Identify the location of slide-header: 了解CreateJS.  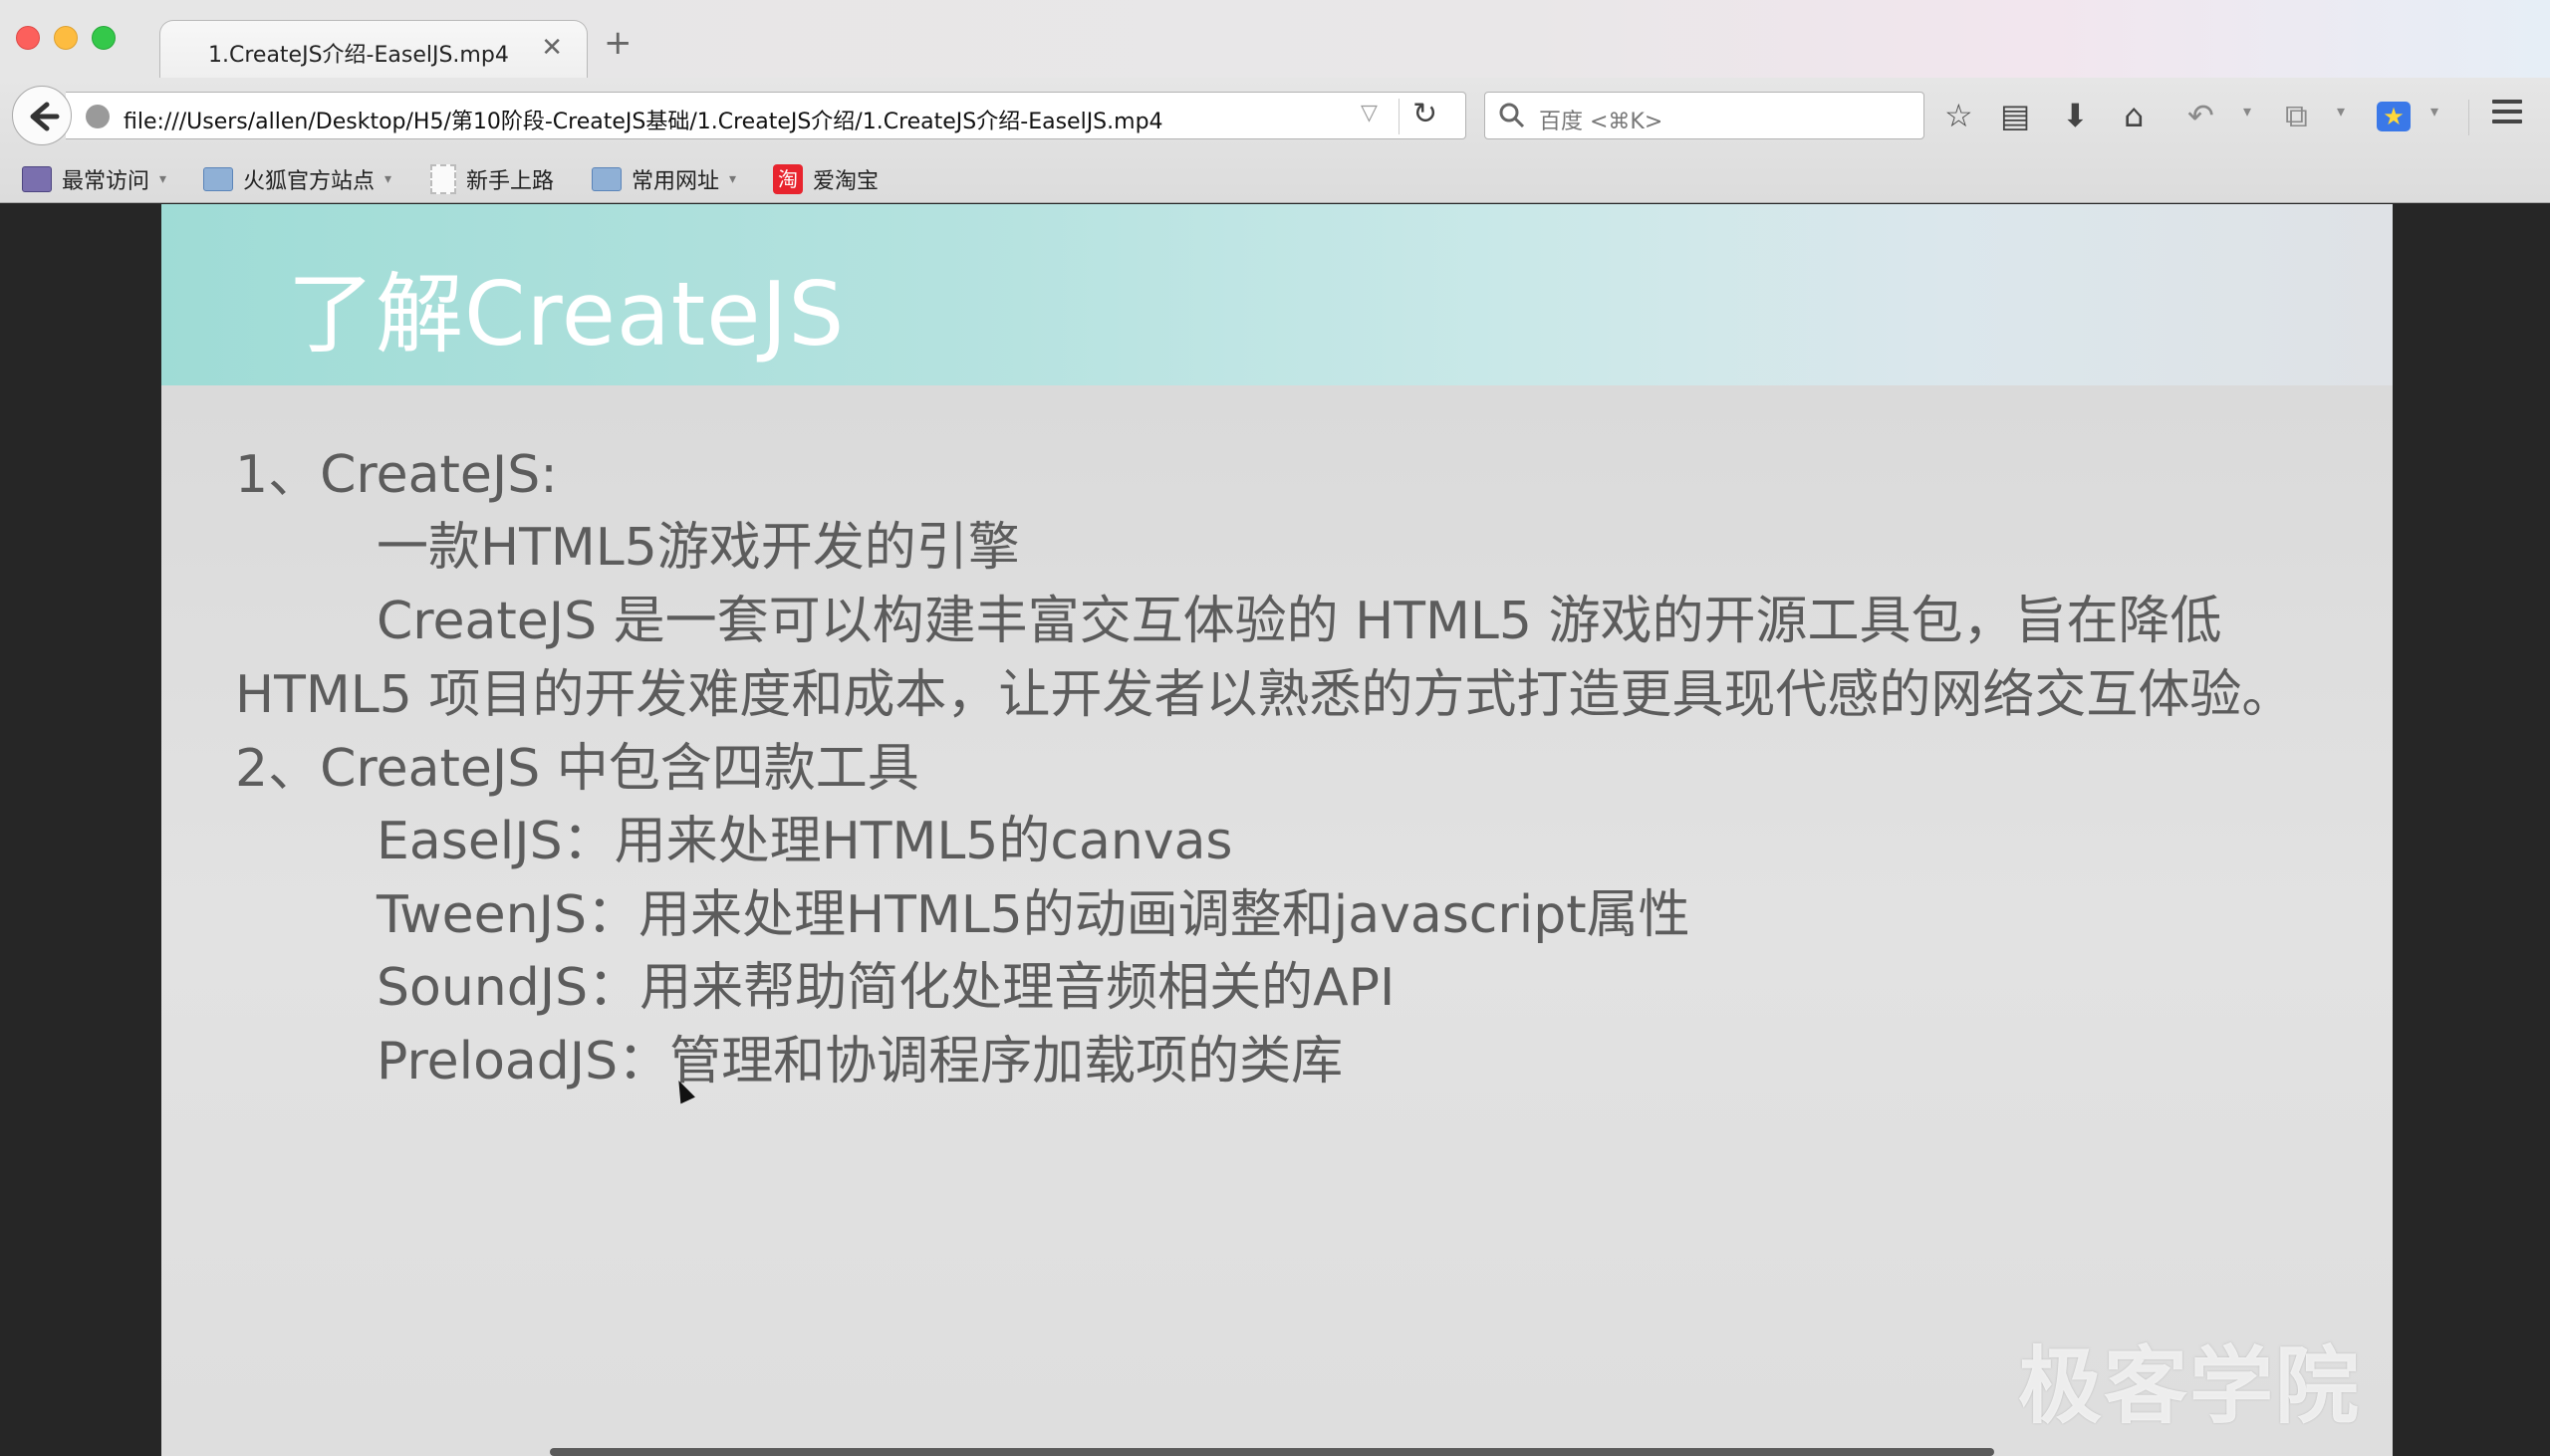
(1277, 294).